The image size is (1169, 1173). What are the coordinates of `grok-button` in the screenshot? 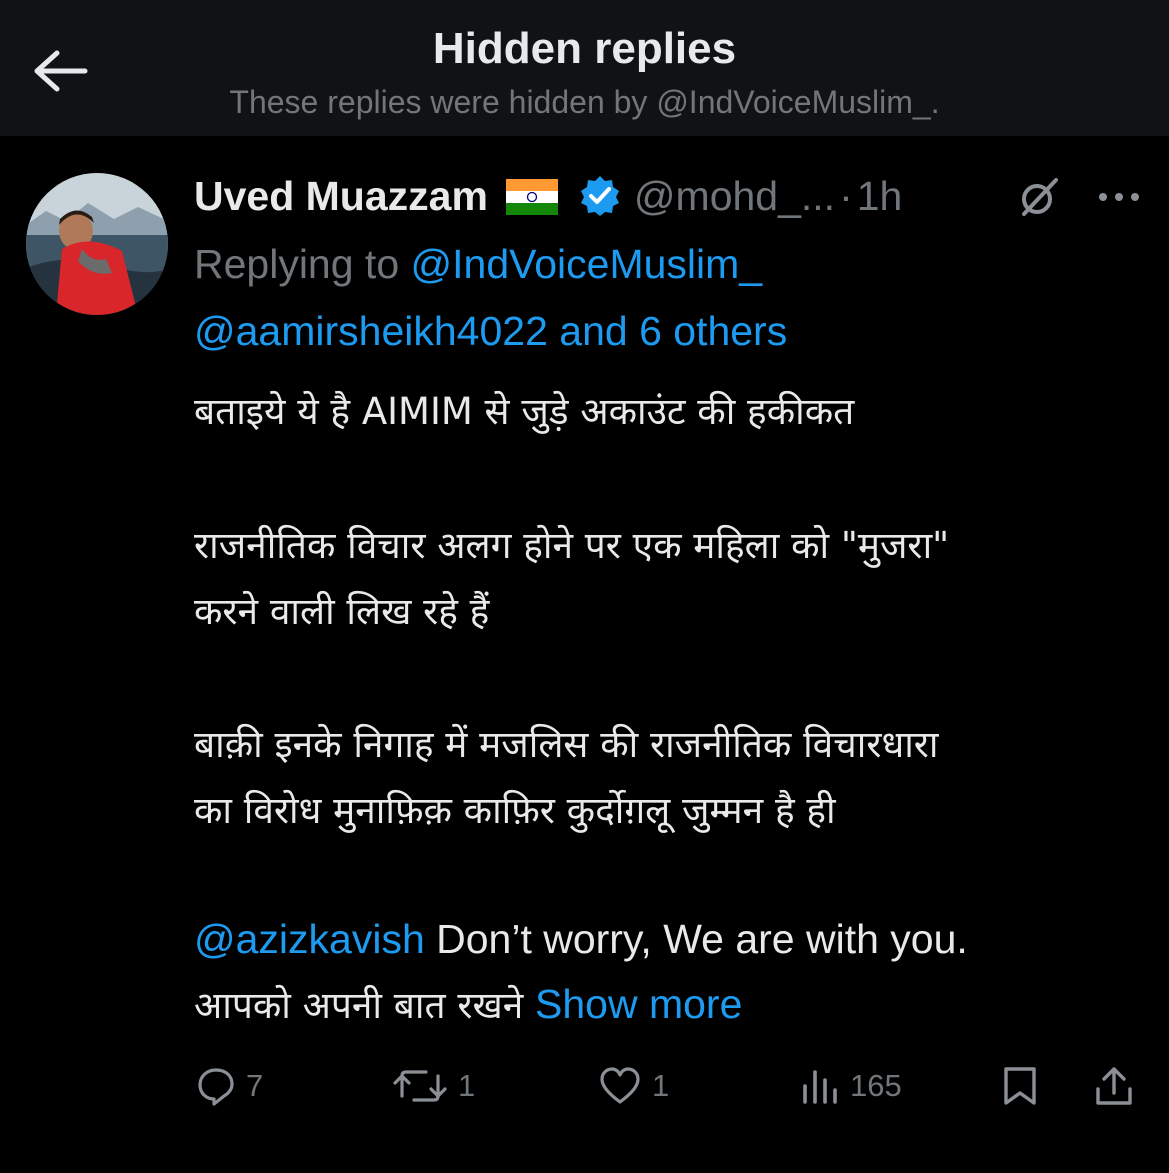 It's located at (1039, 197).